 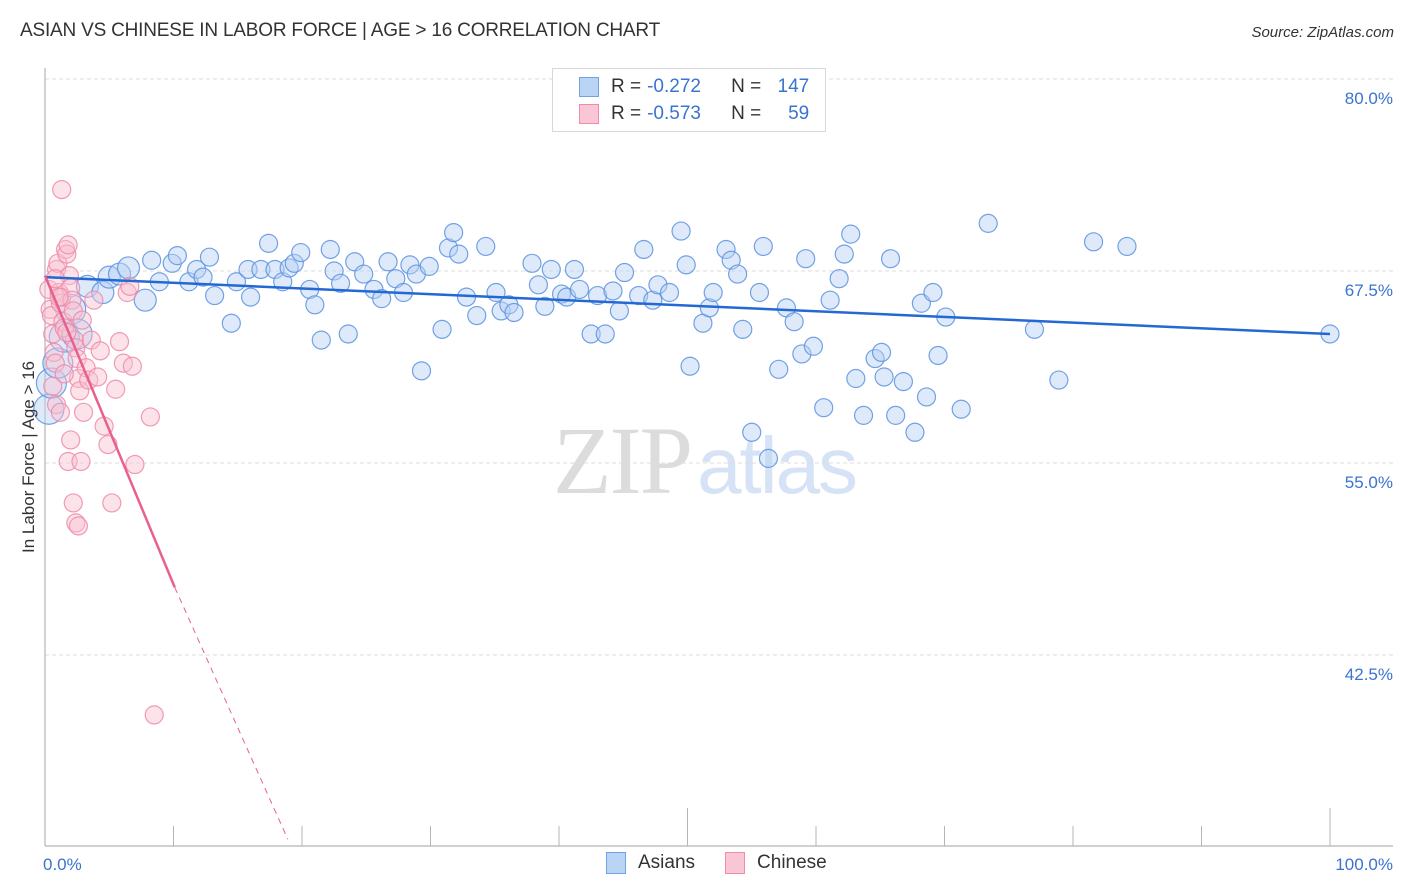 I want to click on y-tick-label: 42.5%, so click(x=1369, y=674).